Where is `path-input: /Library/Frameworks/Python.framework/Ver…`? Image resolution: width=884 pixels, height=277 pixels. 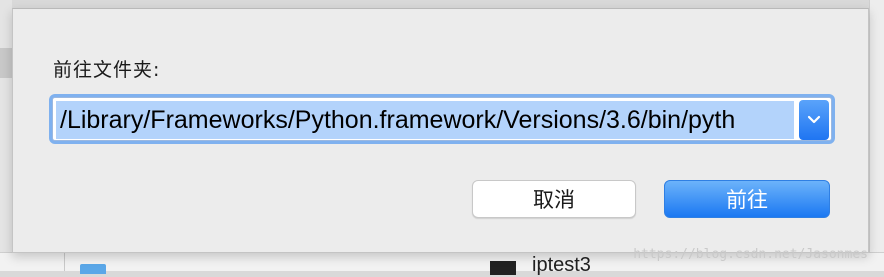 path-input: /Library/Frameworks/Python.framework/Ver… is located at coordinates (425, 120).